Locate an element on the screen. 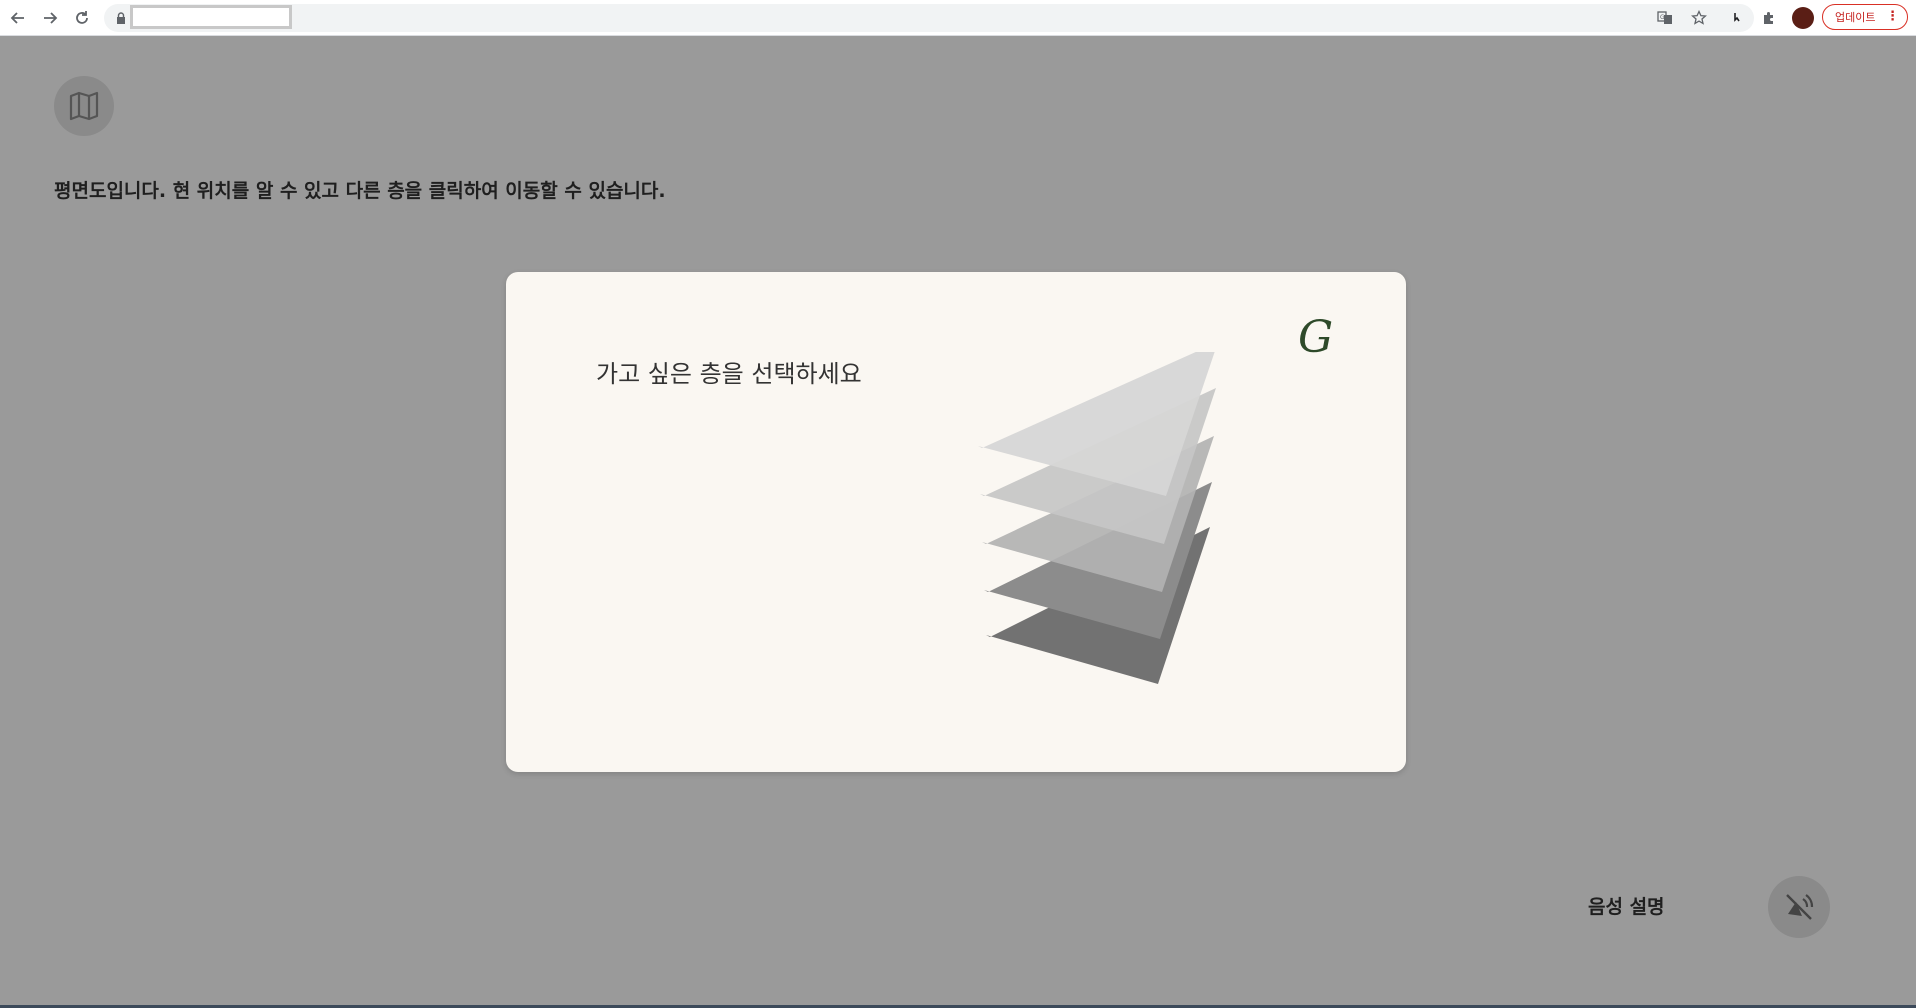 This screenshot has height=1008, width=1916. back-button is located at coordinates (18, 18).